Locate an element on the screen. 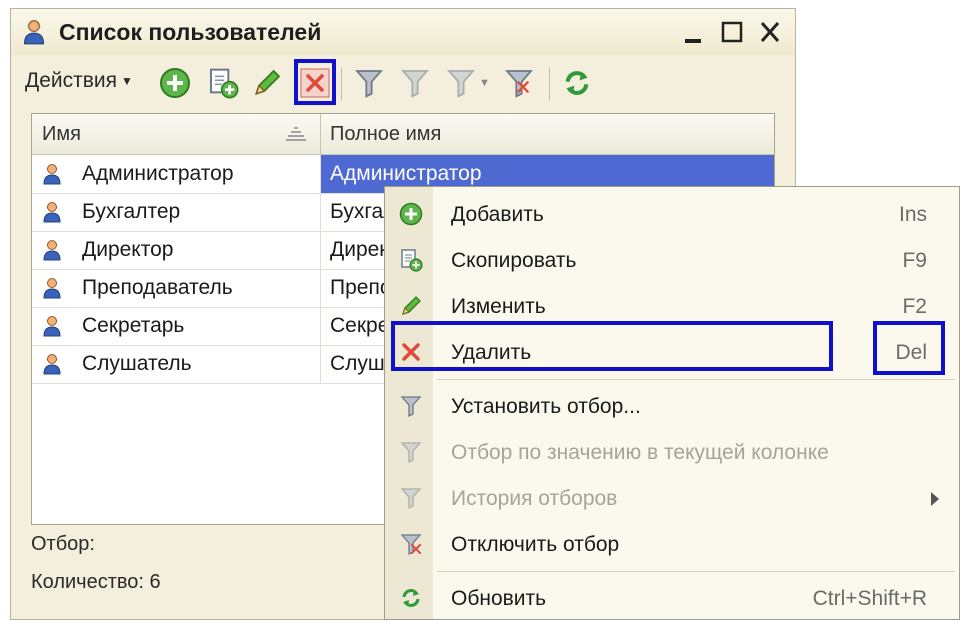 This screenshot has height=621, width=960. menu-item-shortcut: F9 is located at coordinates (914, 260).